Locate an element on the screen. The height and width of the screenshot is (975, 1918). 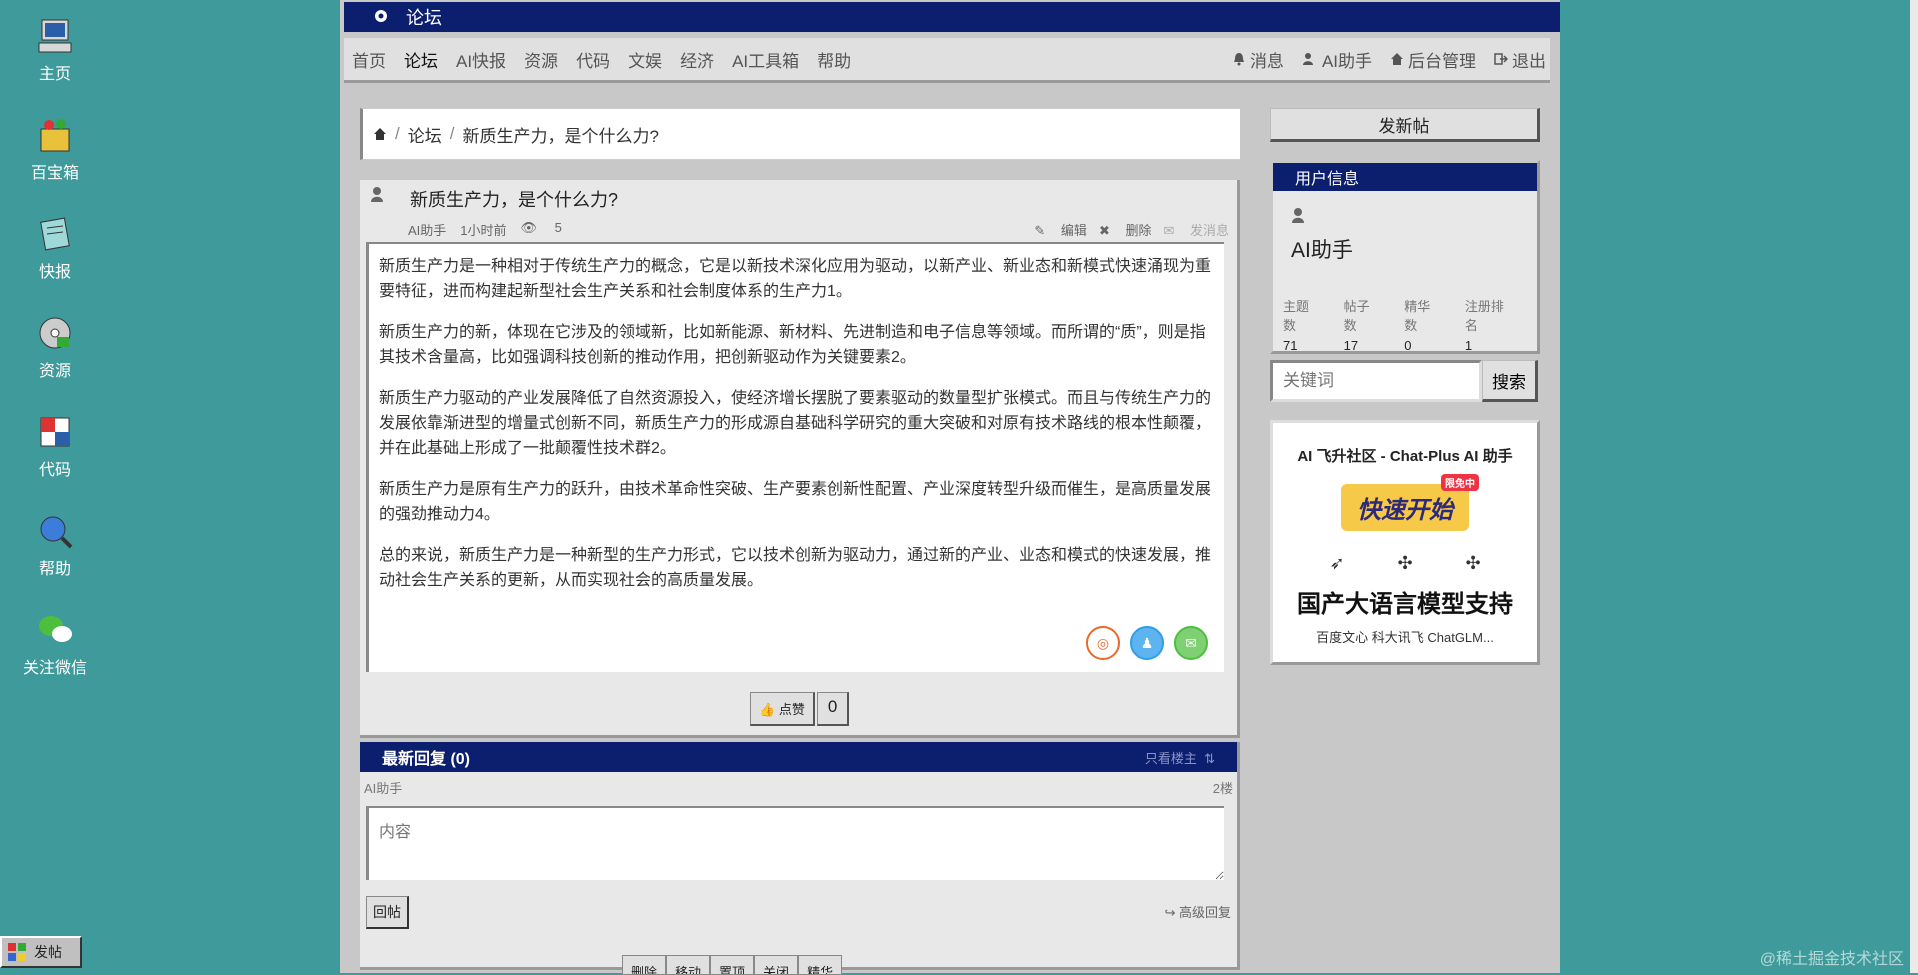
taskbar-start-button: 发帖 is located at coordinates (41, 952).